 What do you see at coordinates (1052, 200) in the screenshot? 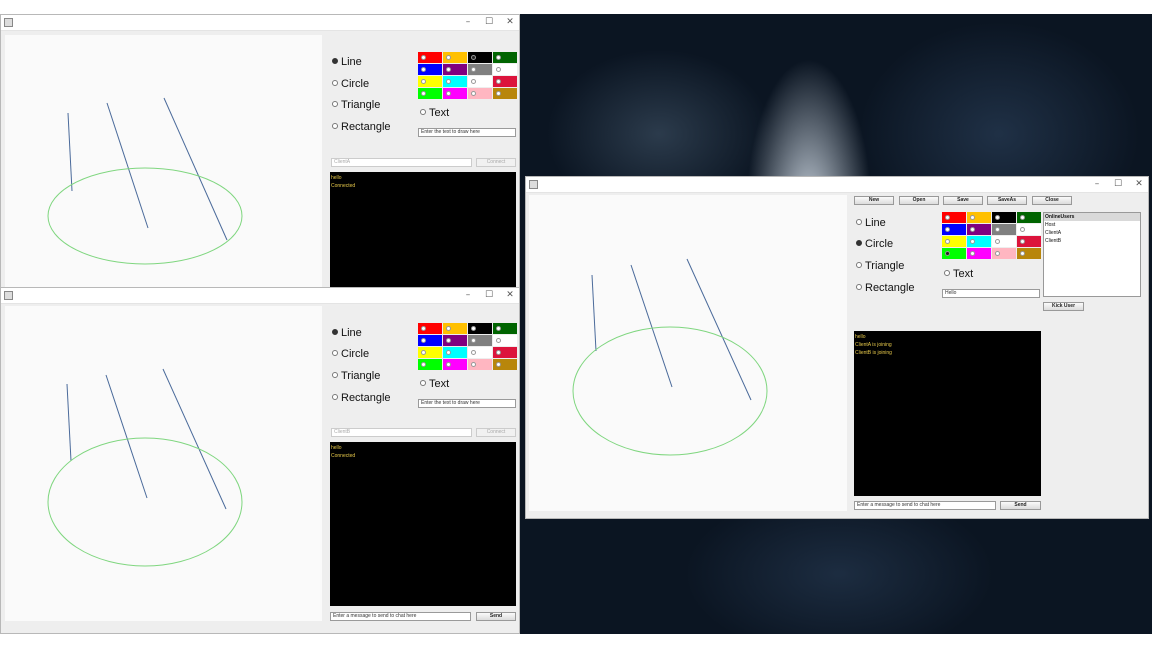
I see `close-button: Close` at bounding box center [1052, 200].